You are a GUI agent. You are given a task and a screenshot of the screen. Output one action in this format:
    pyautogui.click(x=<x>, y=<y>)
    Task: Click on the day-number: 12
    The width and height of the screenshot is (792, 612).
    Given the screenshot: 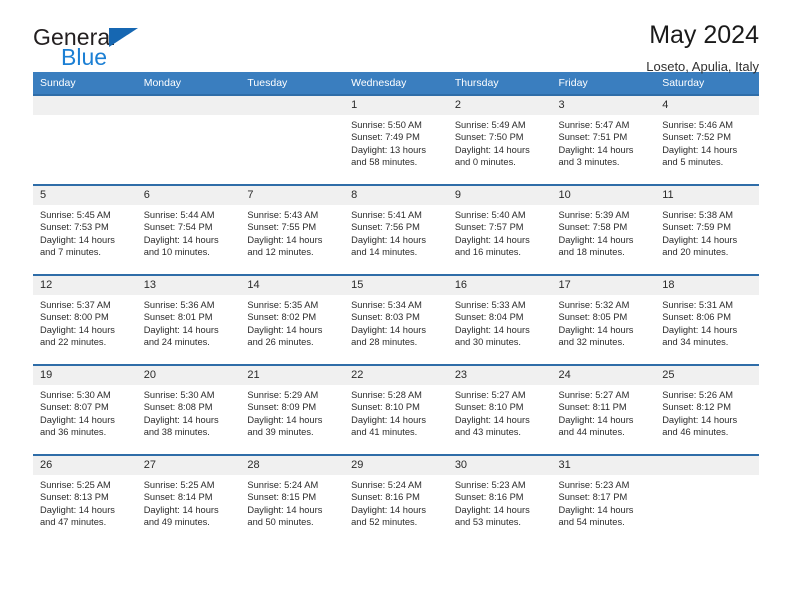 What is the action you would take?
    pyautogui.click(x=85, y=285)
    